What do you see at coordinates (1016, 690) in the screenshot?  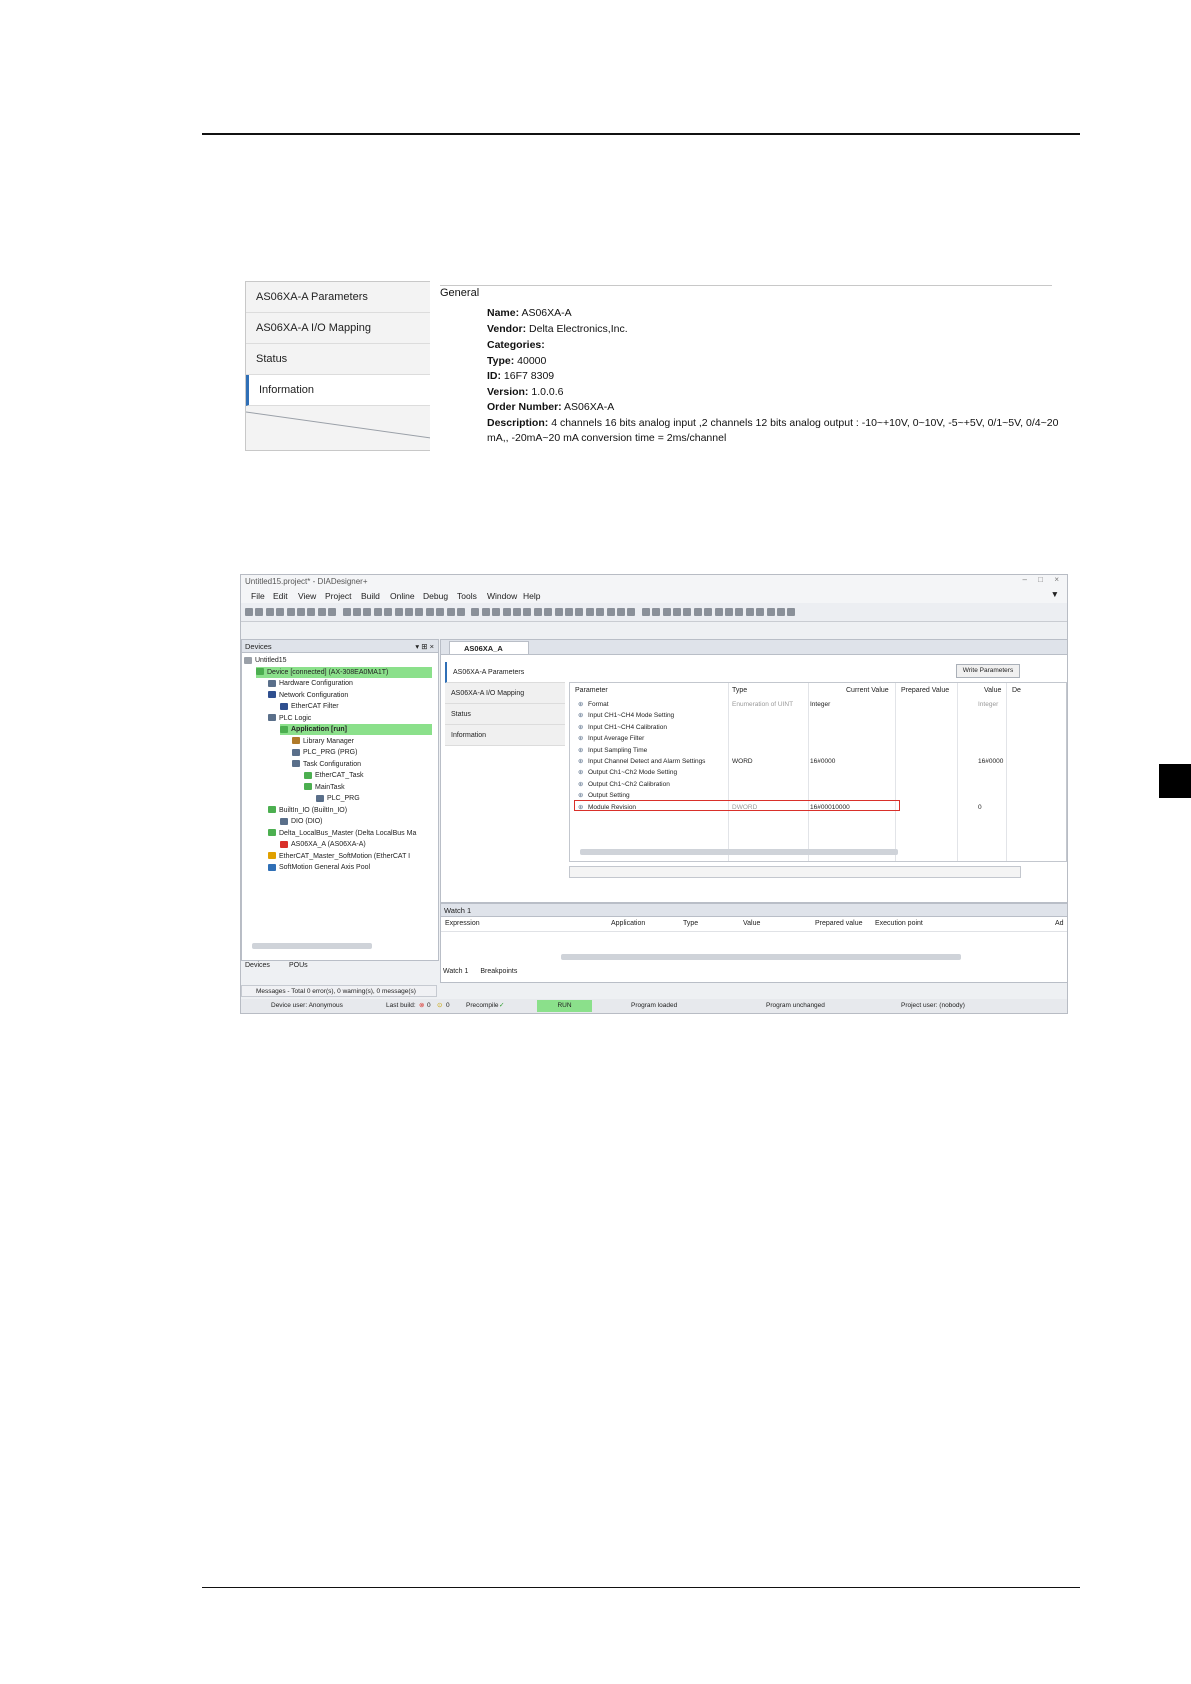 I see `col-de: De` at bounding box center [1016, 690].